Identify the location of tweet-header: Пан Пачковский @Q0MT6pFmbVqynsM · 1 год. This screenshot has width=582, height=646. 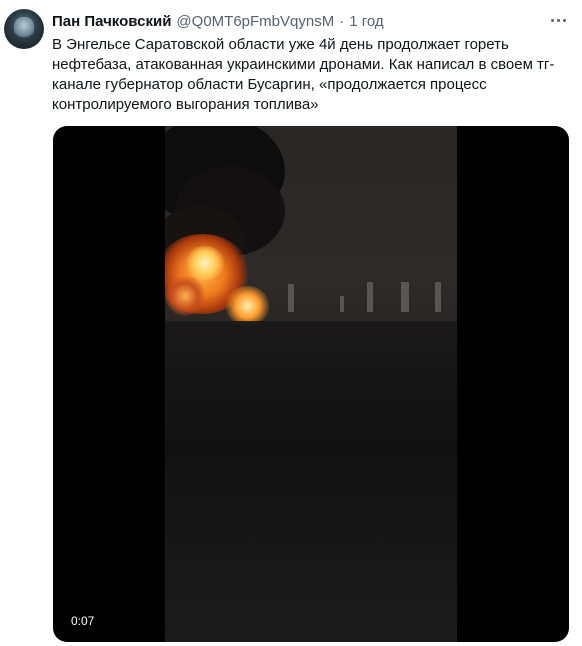
(297, 22).